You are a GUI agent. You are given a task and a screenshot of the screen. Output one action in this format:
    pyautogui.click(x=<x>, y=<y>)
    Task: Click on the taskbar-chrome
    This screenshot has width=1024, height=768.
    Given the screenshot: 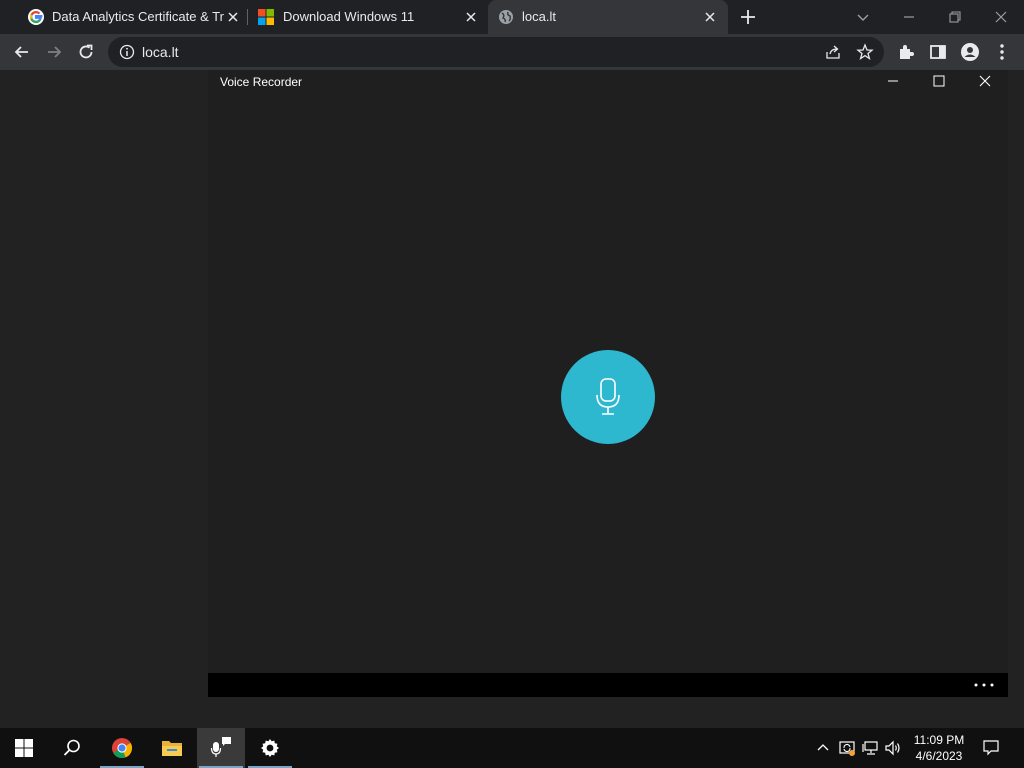 What is the action you would take?
    pyautogui.click(x=122, y=748)
    